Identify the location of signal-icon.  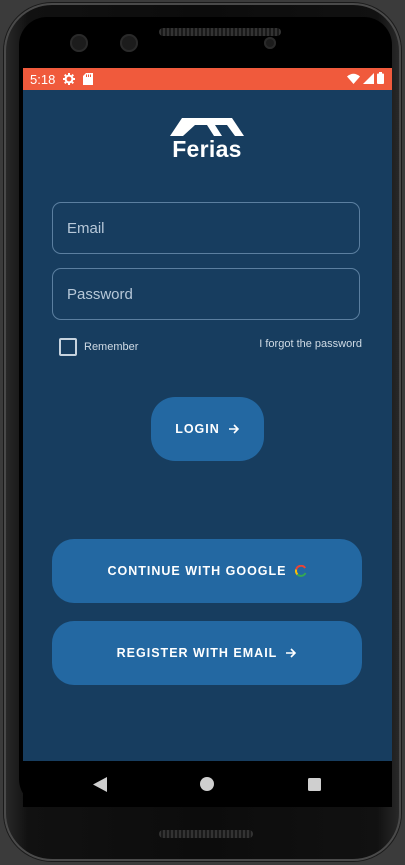
(368, 79).